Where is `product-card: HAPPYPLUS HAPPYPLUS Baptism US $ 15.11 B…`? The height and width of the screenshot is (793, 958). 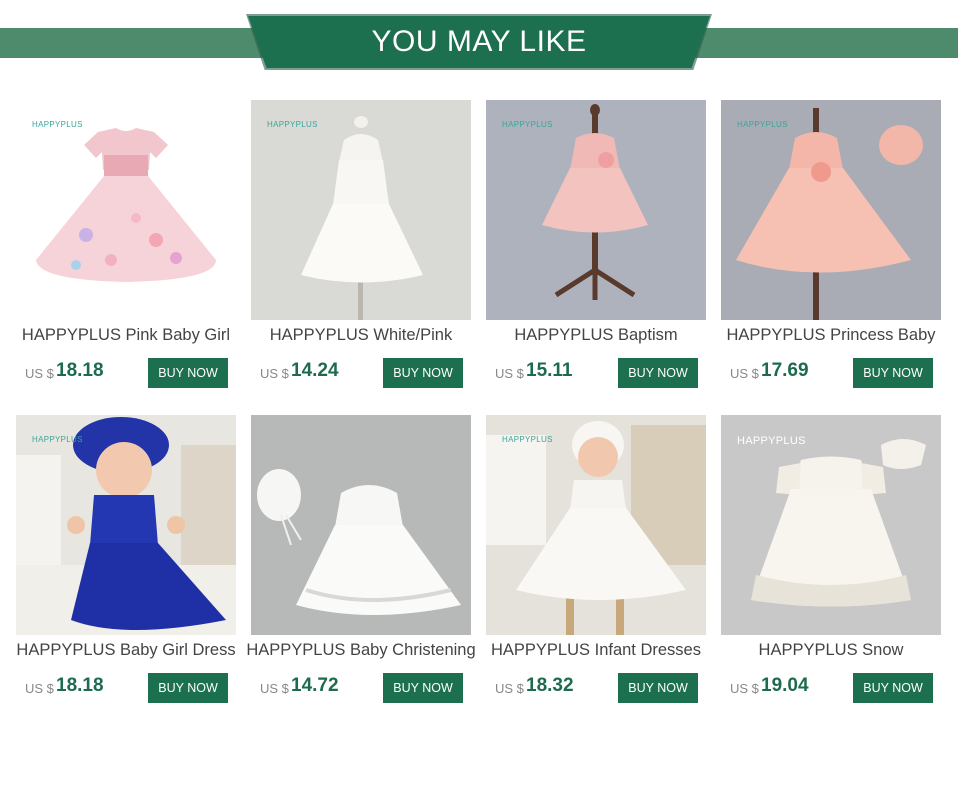
product-card: HAPPYPLUS HAPPYPLUS Baptism US $ 15.11 B… is located at coordinates (596, 244).